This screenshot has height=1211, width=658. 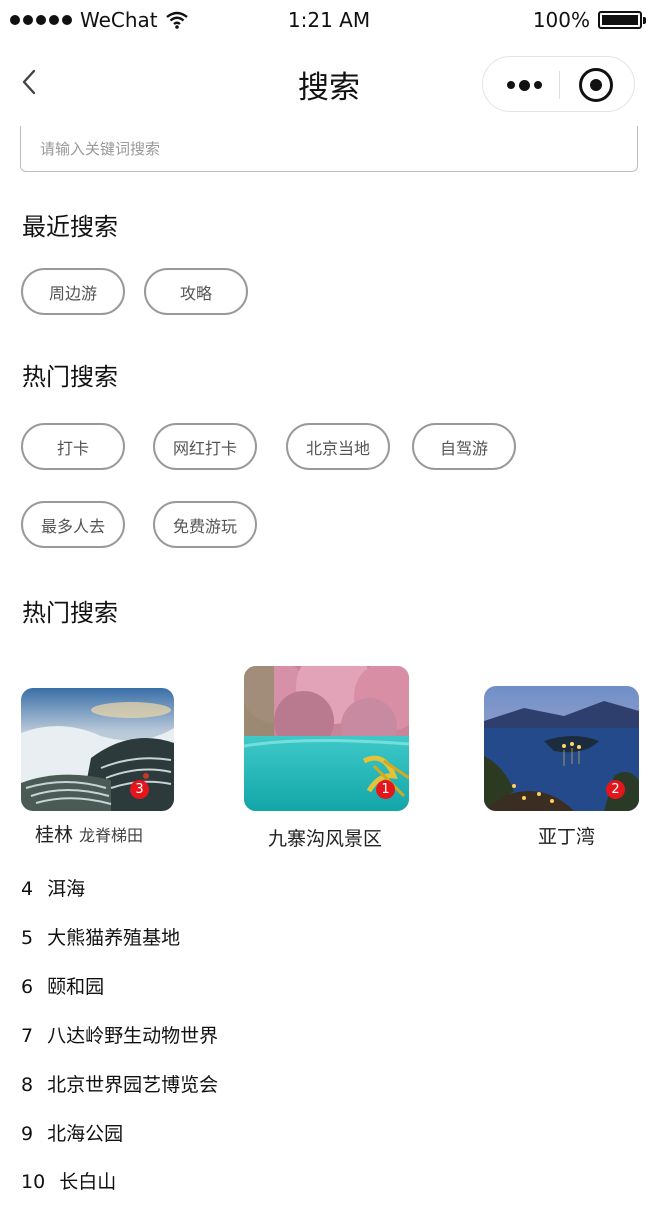 I want to click on spot-title: 亚丁湾, so click(x=567, y=837).